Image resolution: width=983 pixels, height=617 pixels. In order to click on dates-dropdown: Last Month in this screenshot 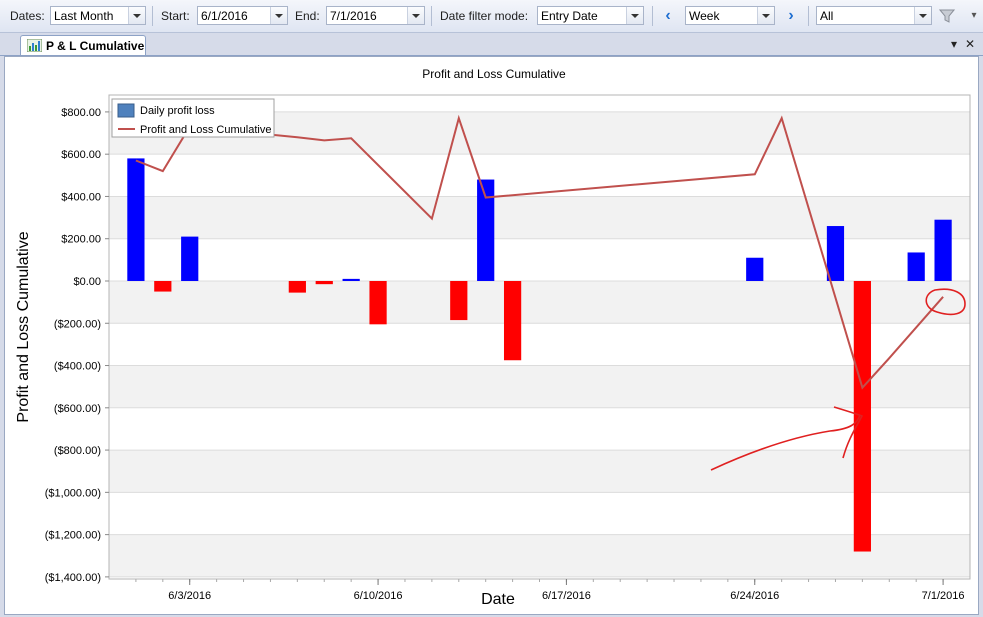, I will do `click(98, 15)`.